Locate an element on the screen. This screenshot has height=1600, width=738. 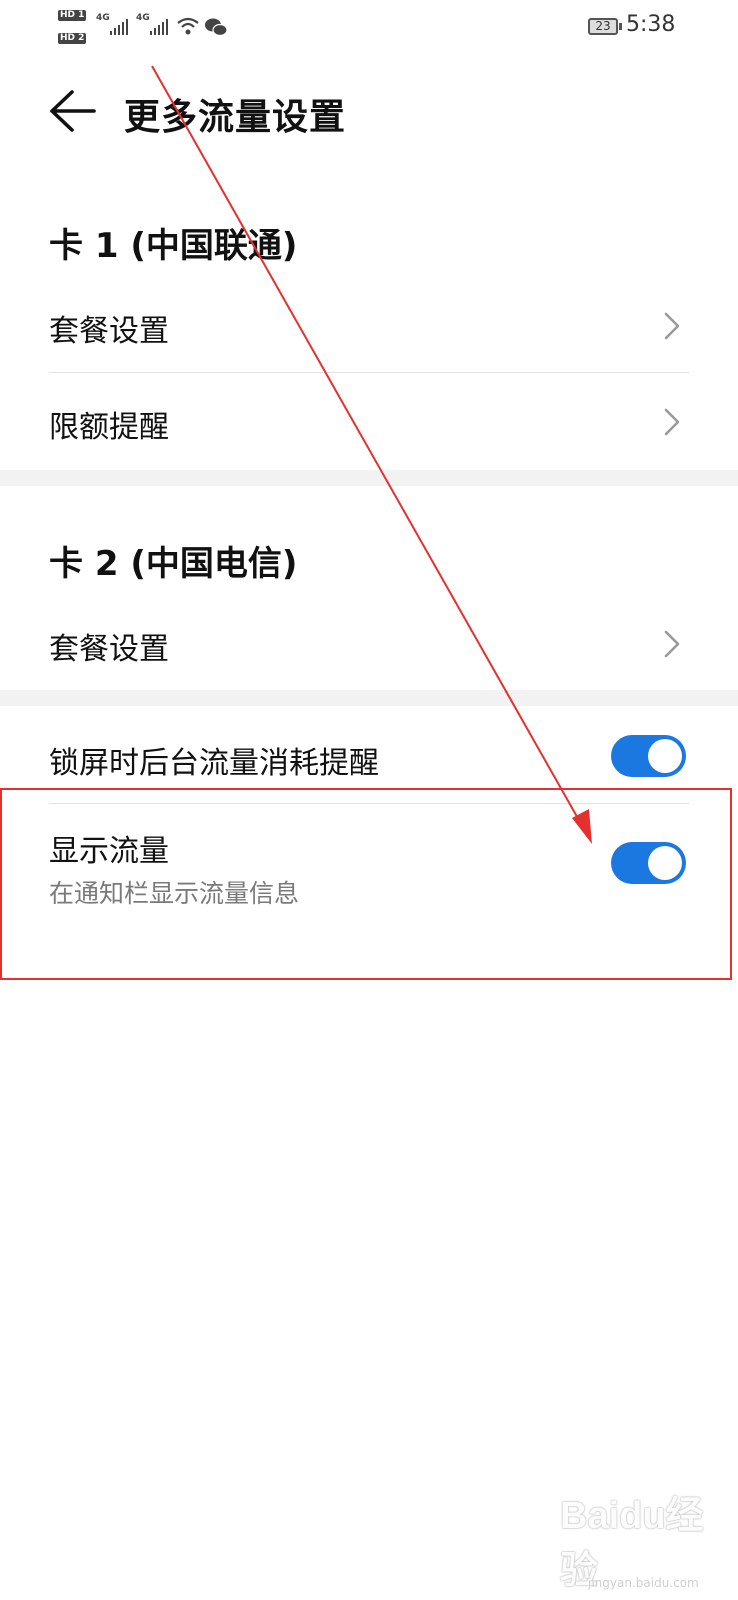
show-traffic-row: 显示流量 在通知栏显示流量信息 is located at coordinates (369, 865).